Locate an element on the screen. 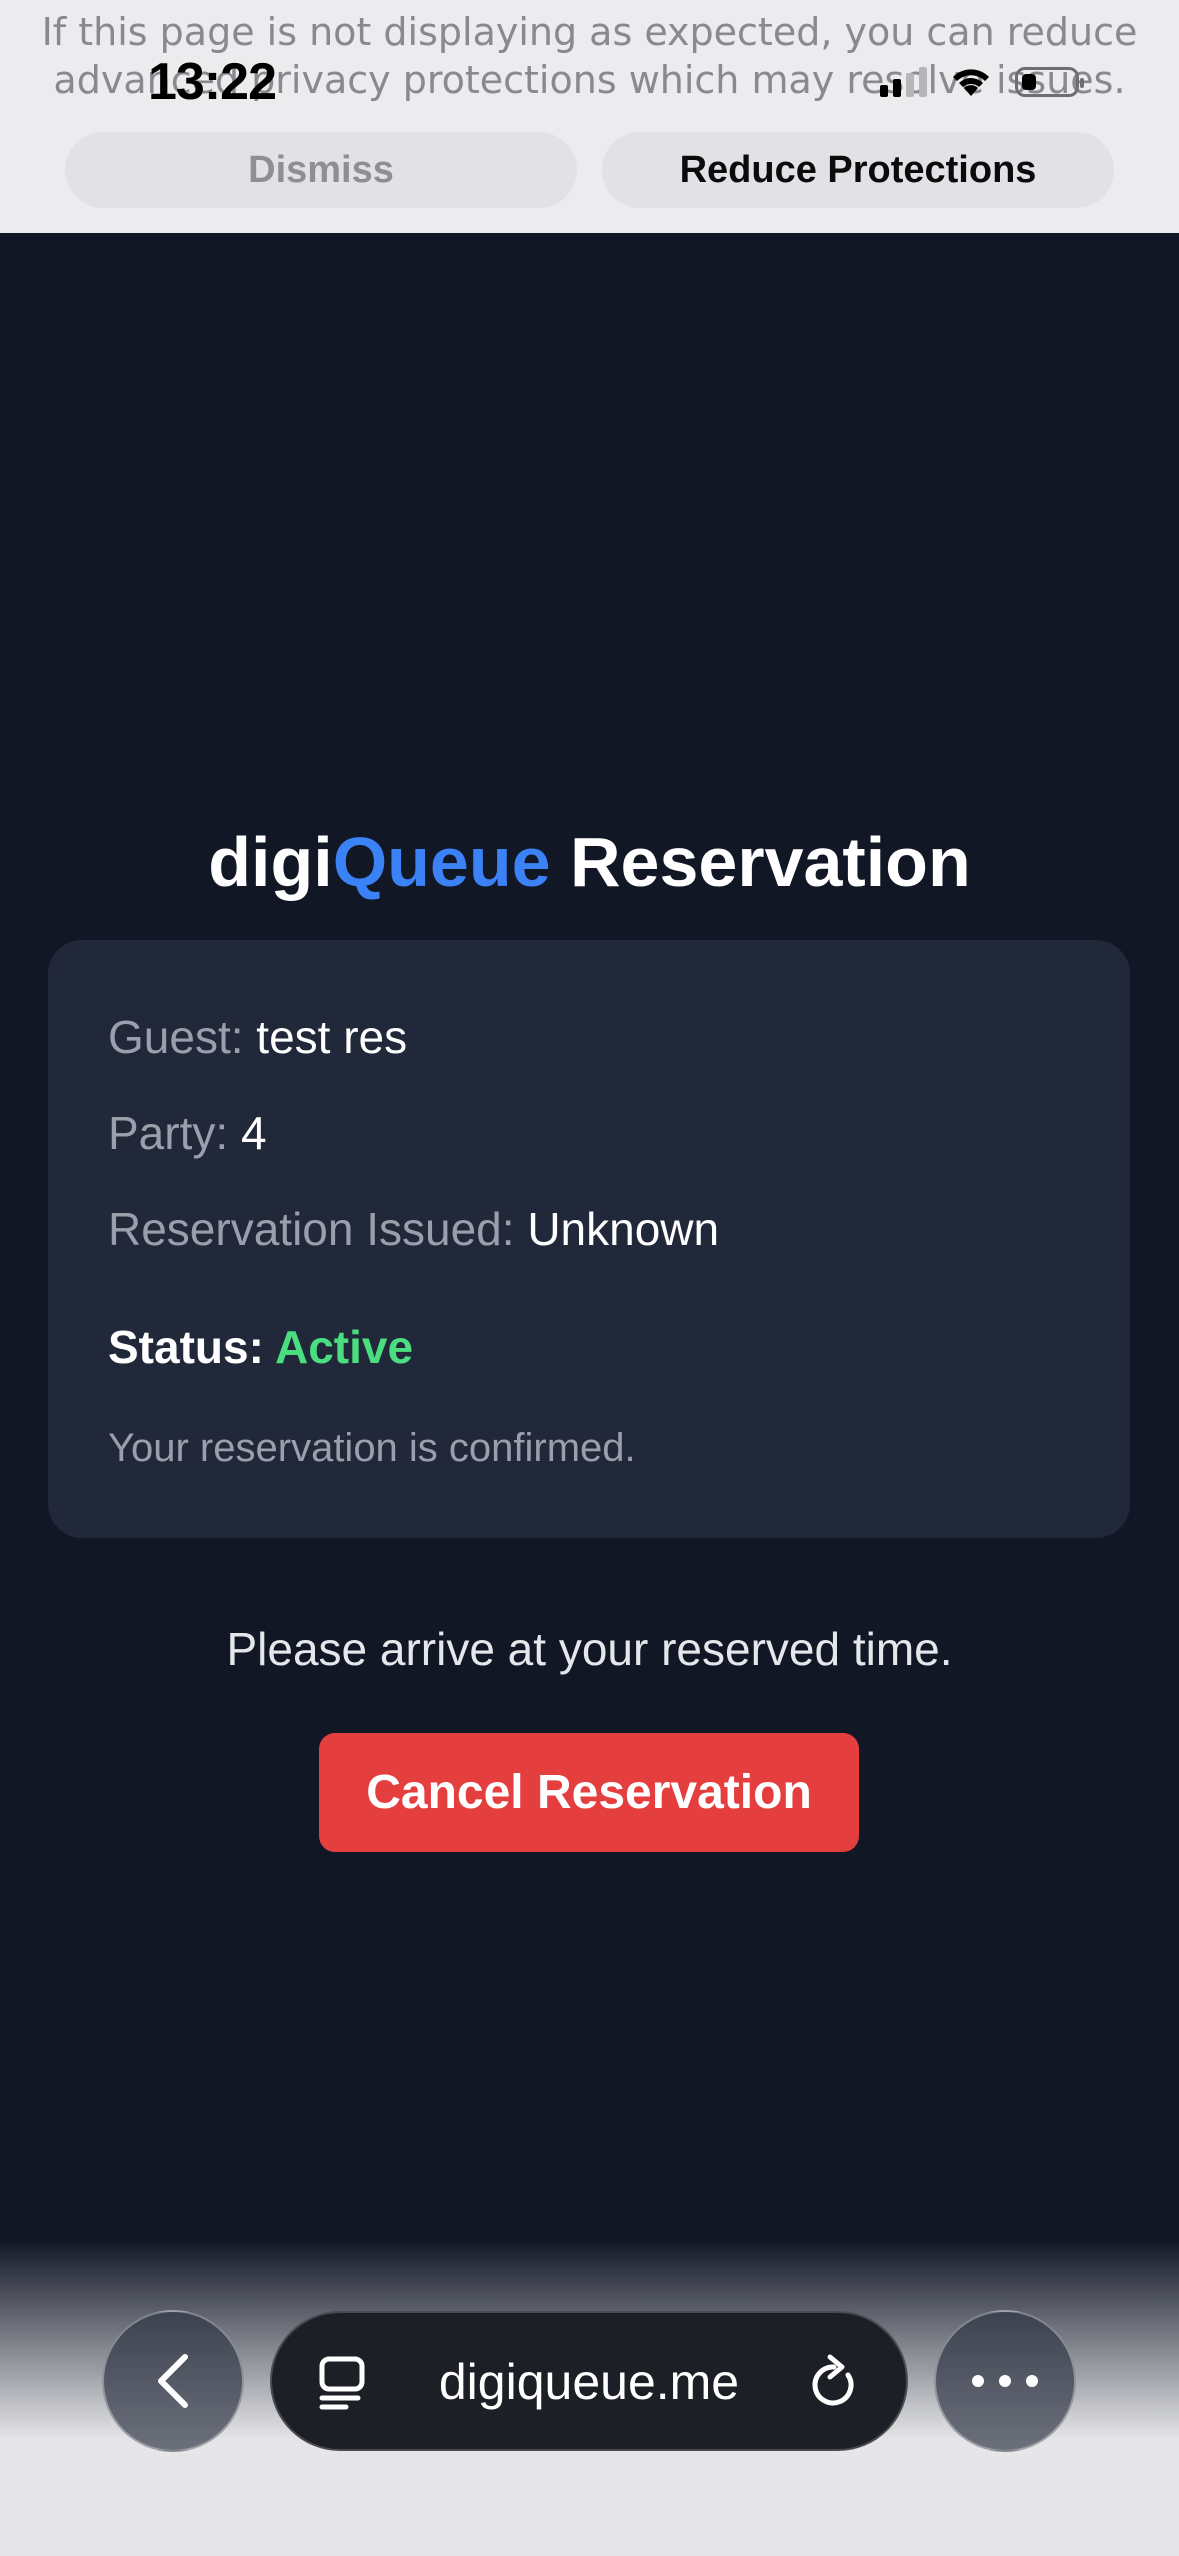 The image size is (1179, 2556). back-chevron-icon is located at coordinates (173, 2381).